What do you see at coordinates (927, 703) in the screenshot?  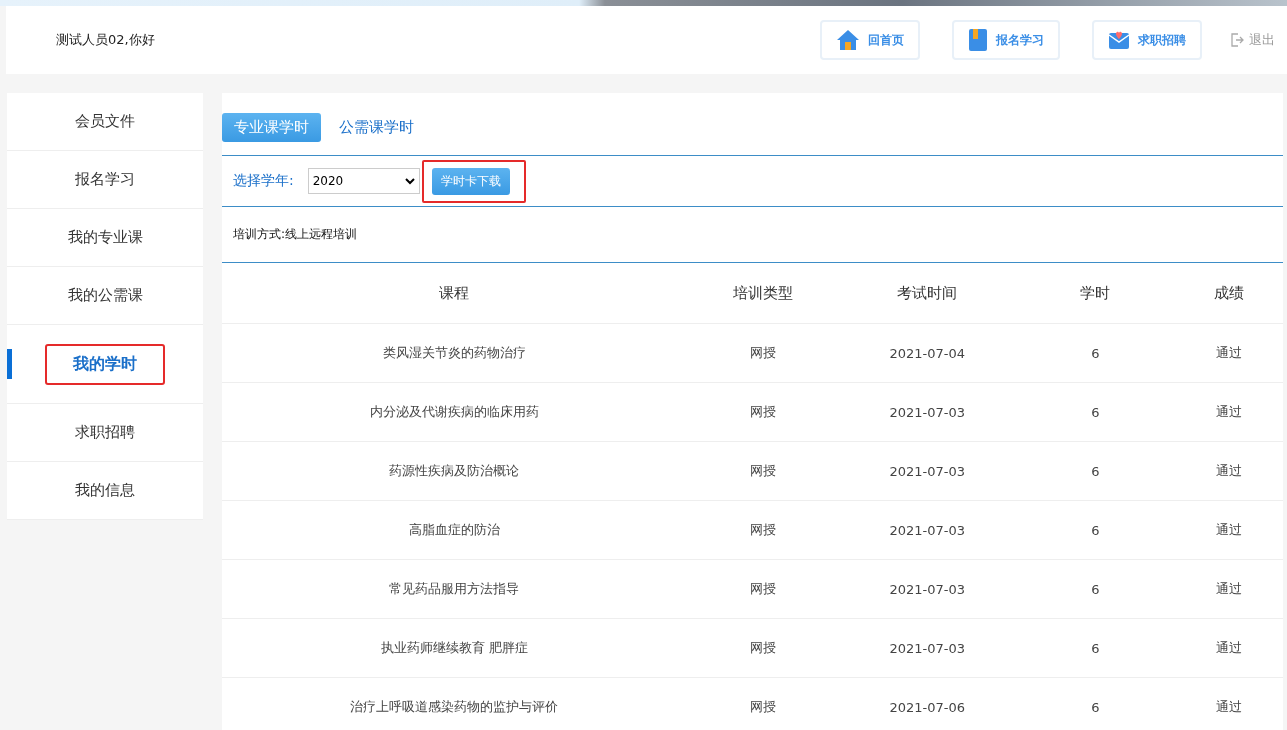 I see `table-cell: 2021-07-06` at bounding box center [927, 703].